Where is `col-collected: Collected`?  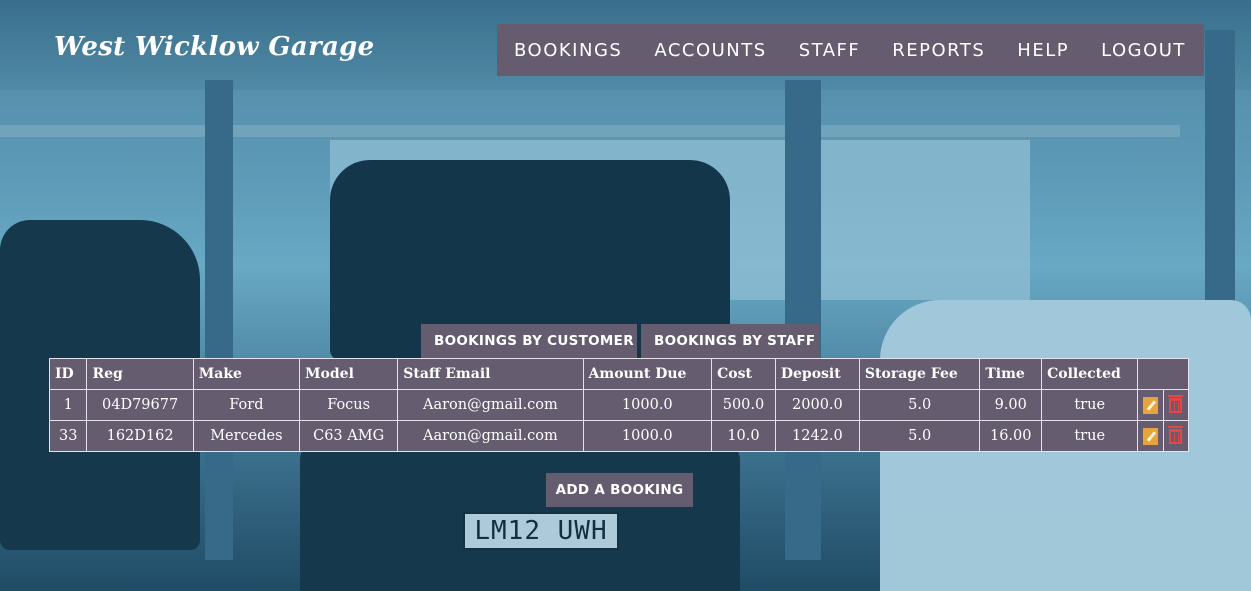
col-collected: Collected is located at coordinates (1090, 374).